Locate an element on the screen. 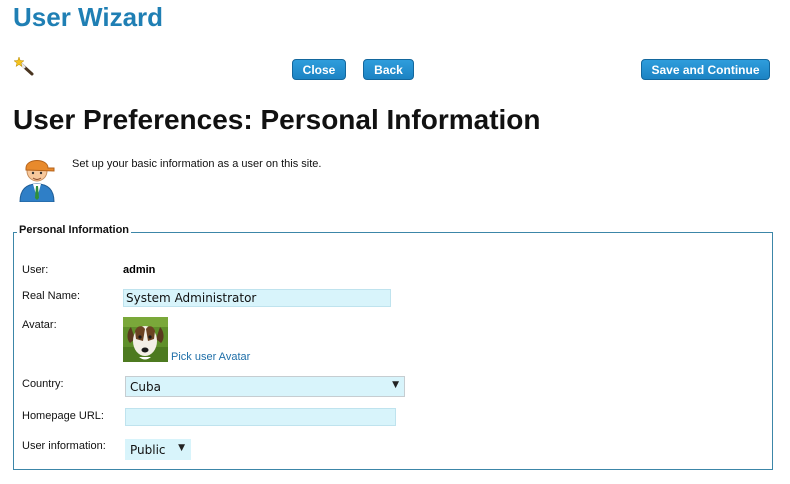 This screenshot has width=790, height=484. page-title: User Preferences: Personal Information is located at coordinates (277, 119).